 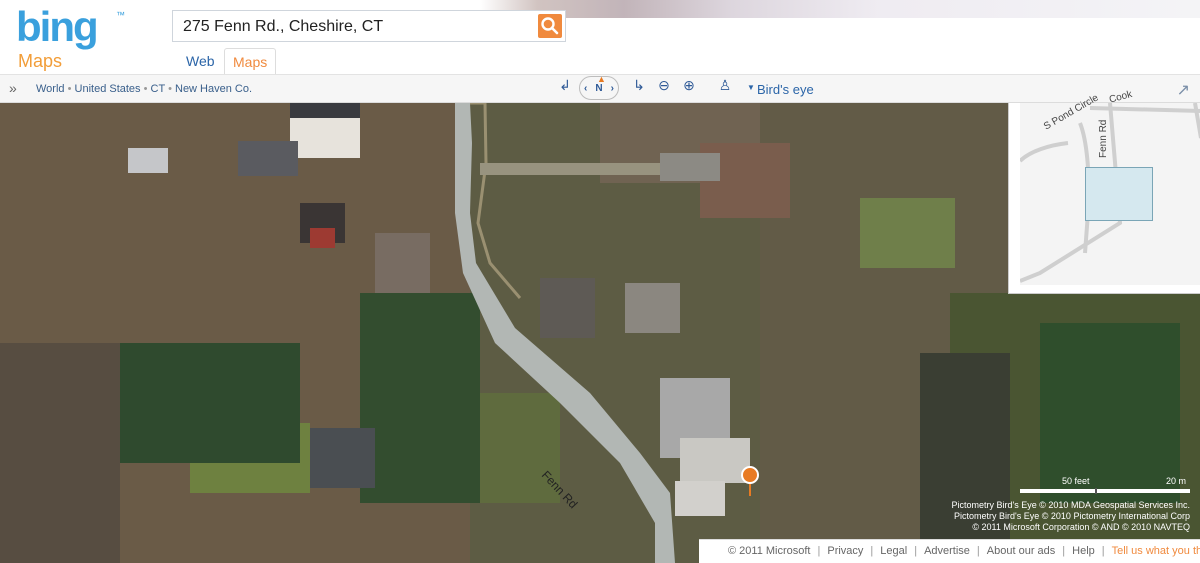 I want to click on minimap: Cook S Pond Circle Fenn Rd, so click(x=1104, y=191).